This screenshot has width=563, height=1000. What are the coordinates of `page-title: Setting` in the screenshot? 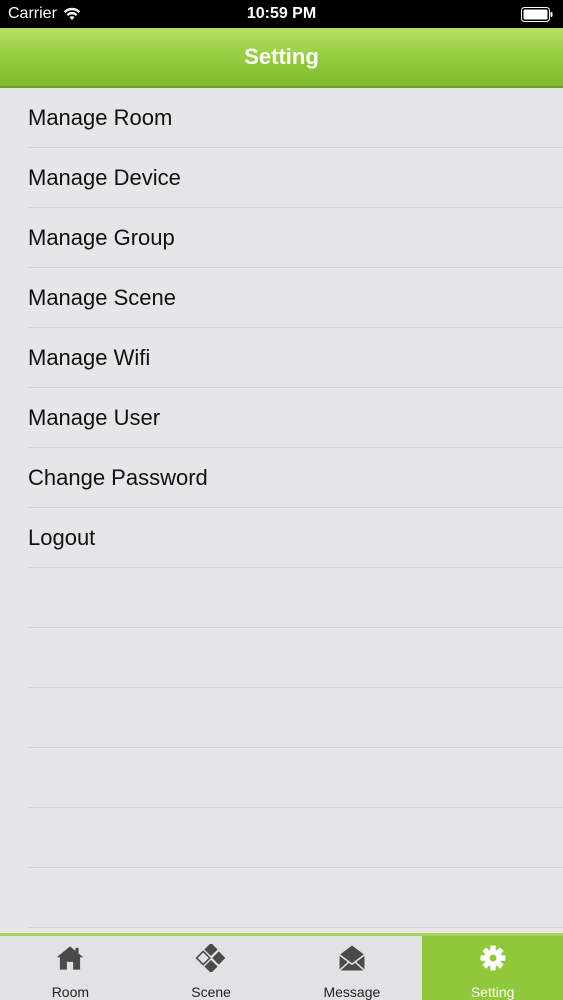 It's located at (281, 56).